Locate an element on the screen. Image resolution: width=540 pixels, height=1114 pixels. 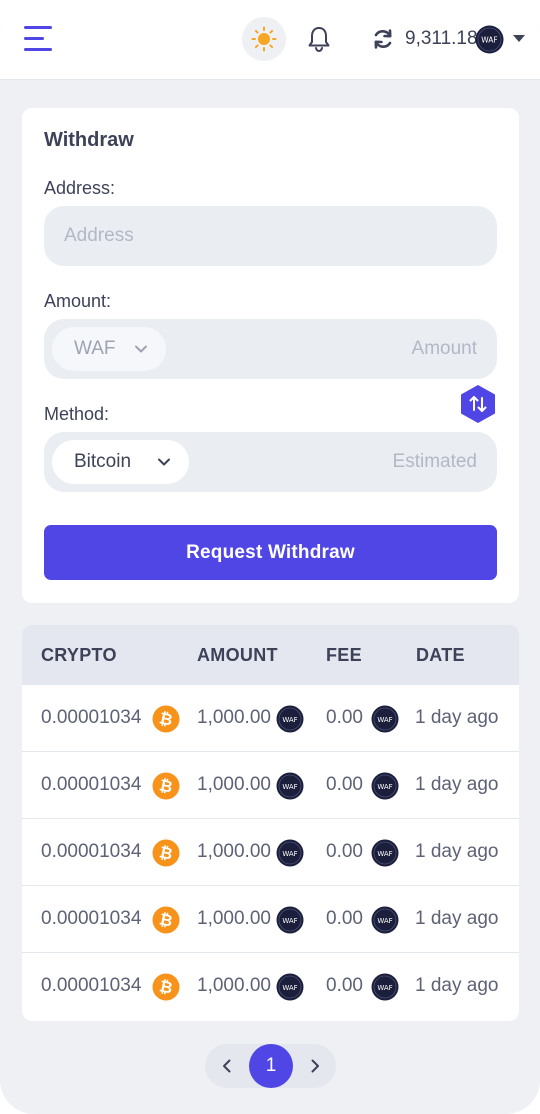
amount-field-wrapper: WAF is located at coordinates (270, 349).